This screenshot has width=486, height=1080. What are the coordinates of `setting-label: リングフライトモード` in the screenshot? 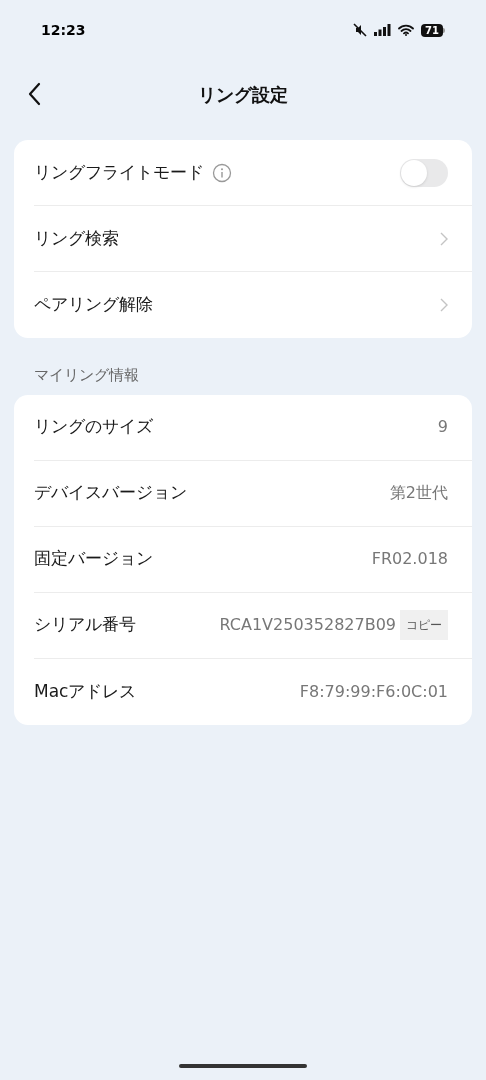 It's located at (119, 172).